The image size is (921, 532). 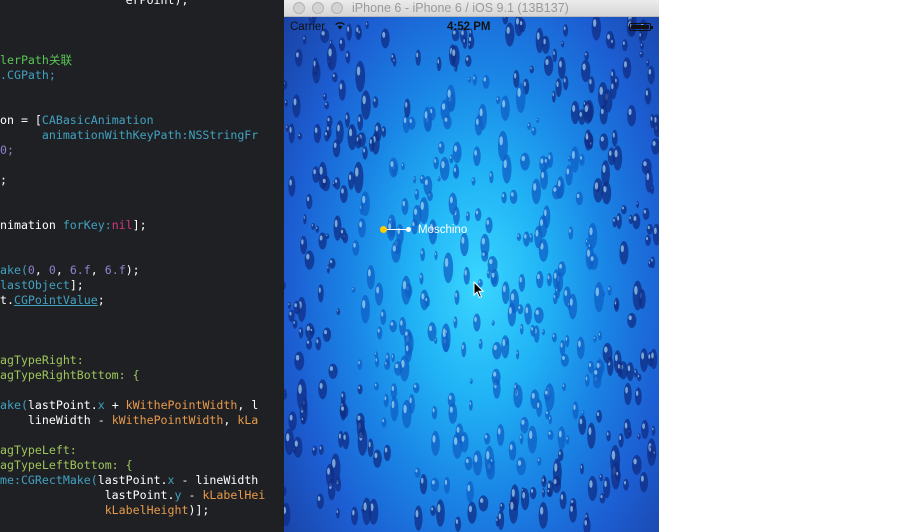 What do you see at coordinates (216, 480) in the screenshot?
I see `code-token: - lineWidth` at bounding box center [216, 480].